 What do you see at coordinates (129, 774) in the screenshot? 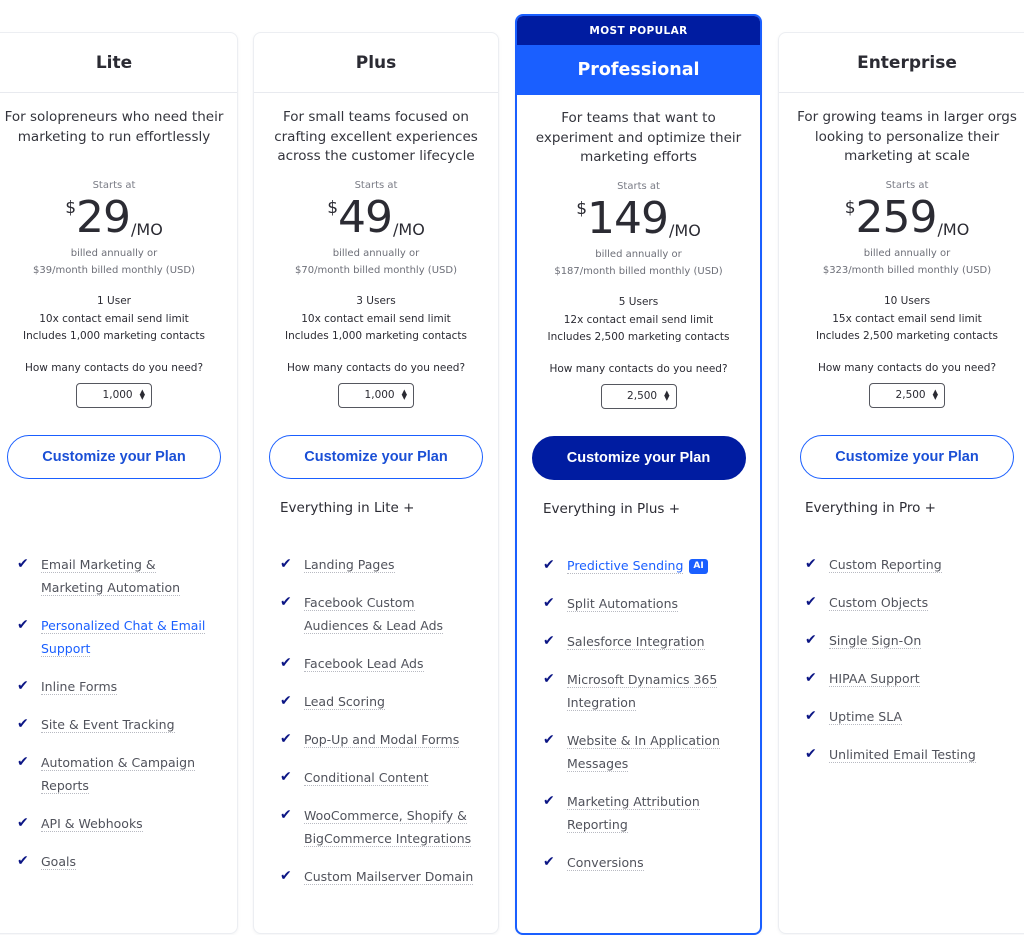
I see `feature-text-wrap: Automation & Campaign Reports` at bounding box center [129, 774].